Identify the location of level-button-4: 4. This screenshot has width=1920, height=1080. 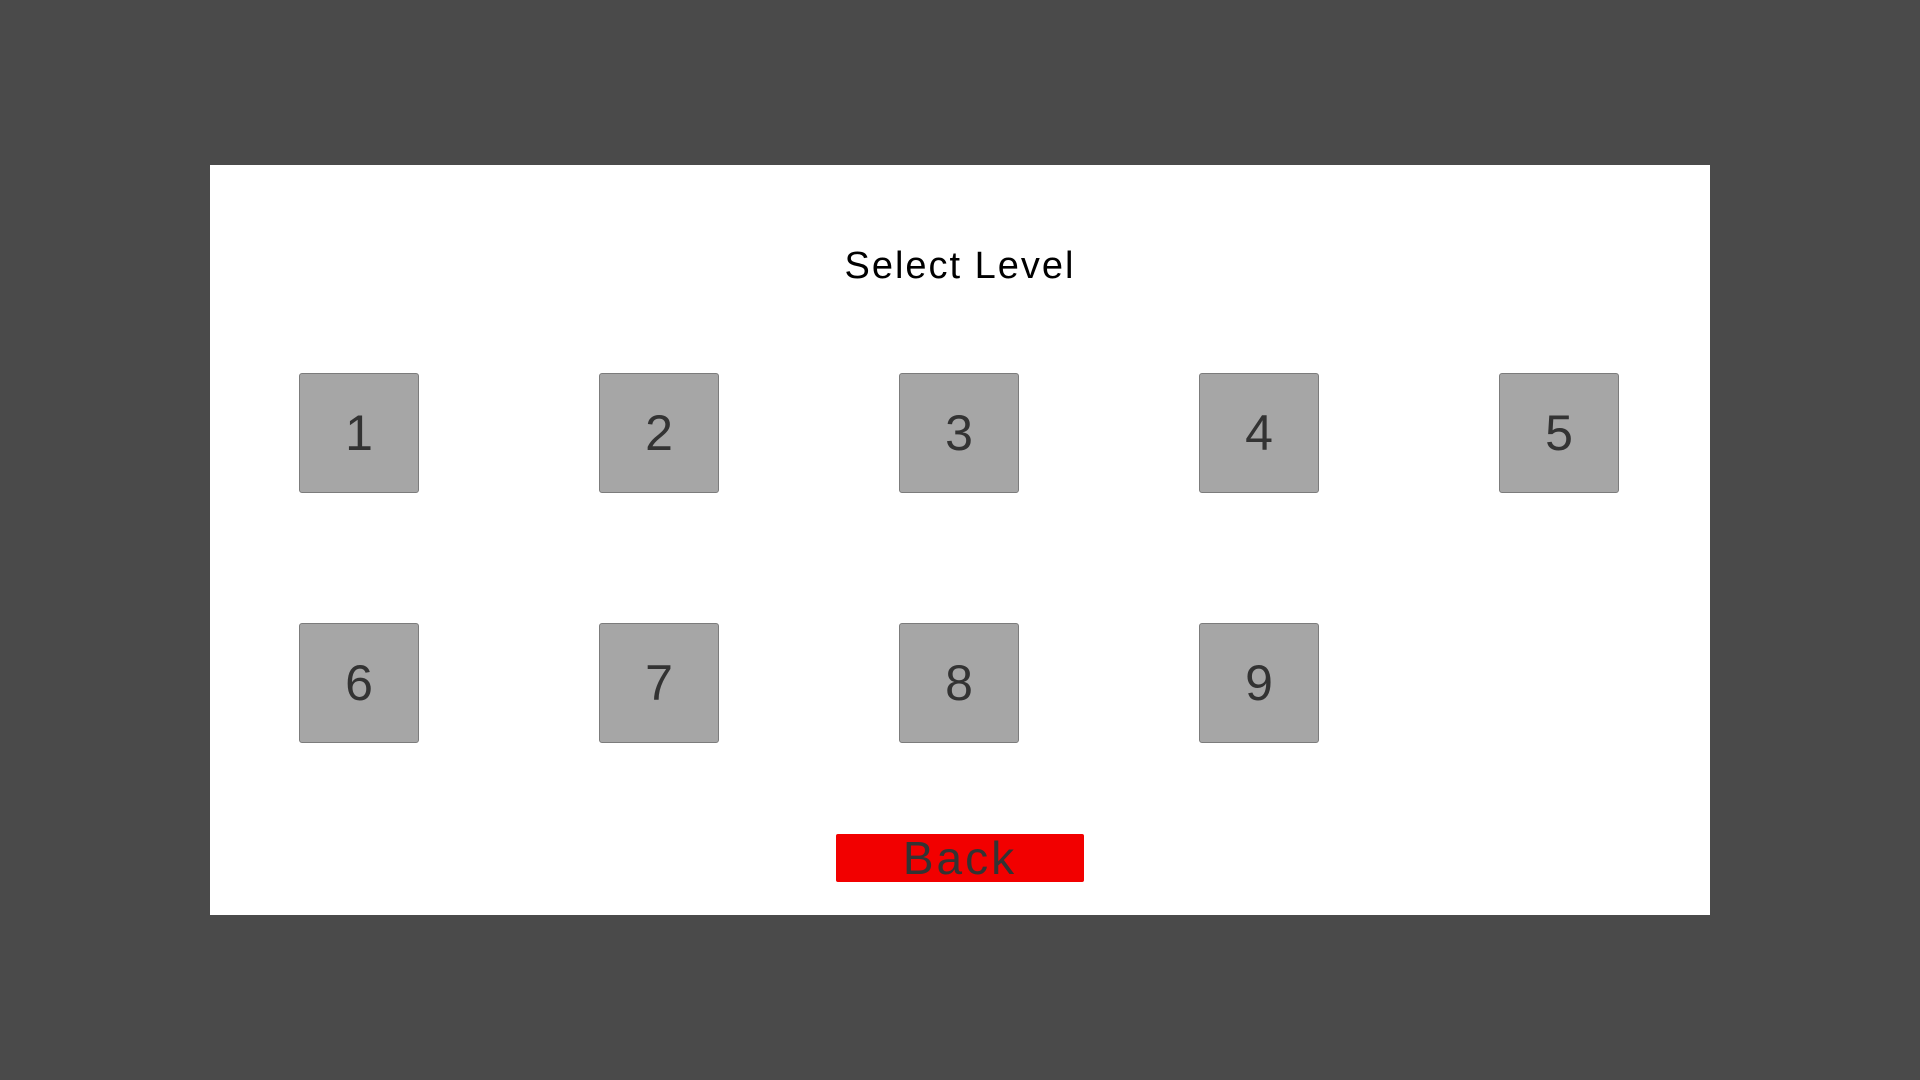
(1259, 433).